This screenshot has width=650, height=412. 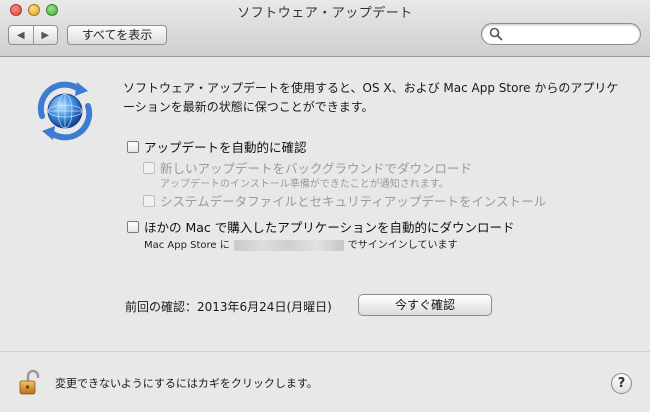 I want to click on background-download-checkbox, so click(x=149, y=167).